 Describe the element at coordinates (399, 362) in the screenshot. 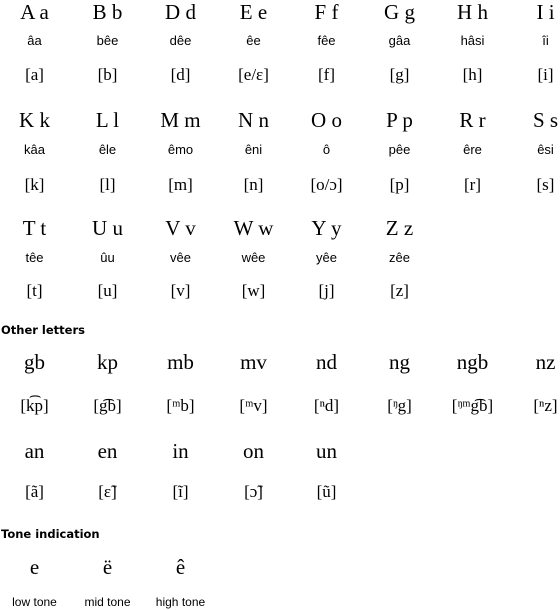

I see `digraph-letter: ng` at that location.